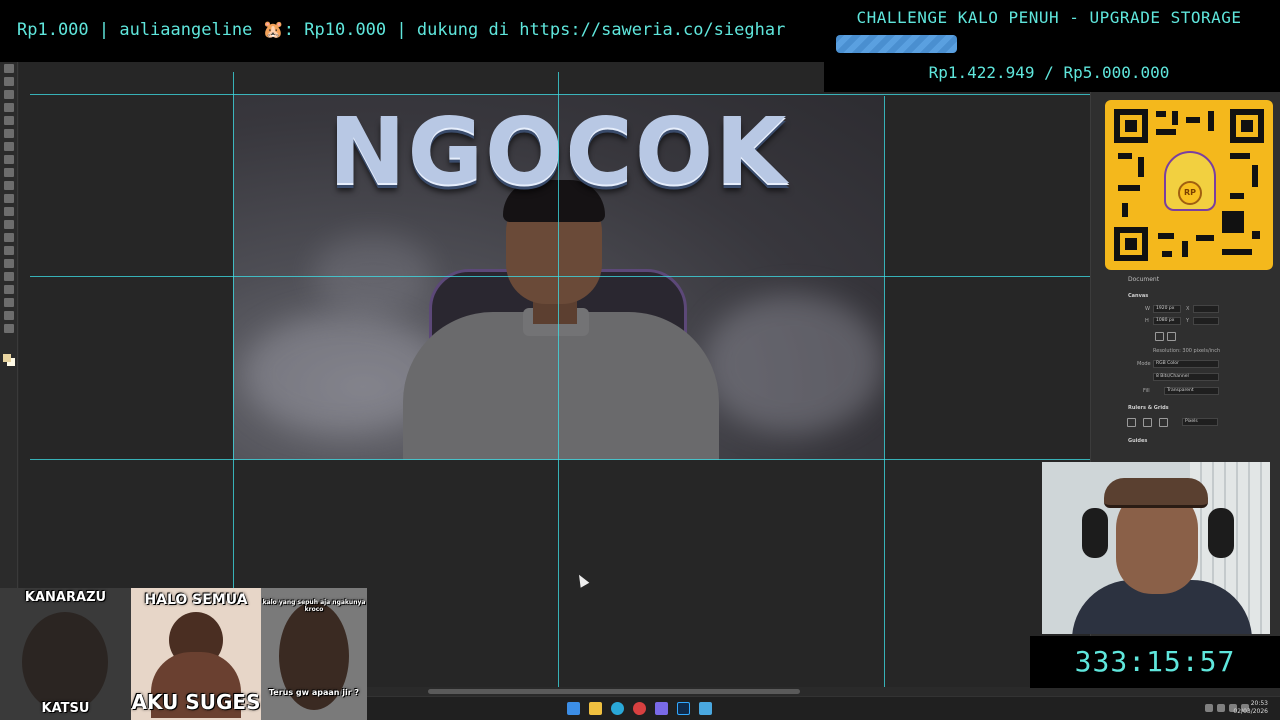 The width and height of the screenshot is (1280, 720). I want to click on blur-tool-icon, so click(9, 224).